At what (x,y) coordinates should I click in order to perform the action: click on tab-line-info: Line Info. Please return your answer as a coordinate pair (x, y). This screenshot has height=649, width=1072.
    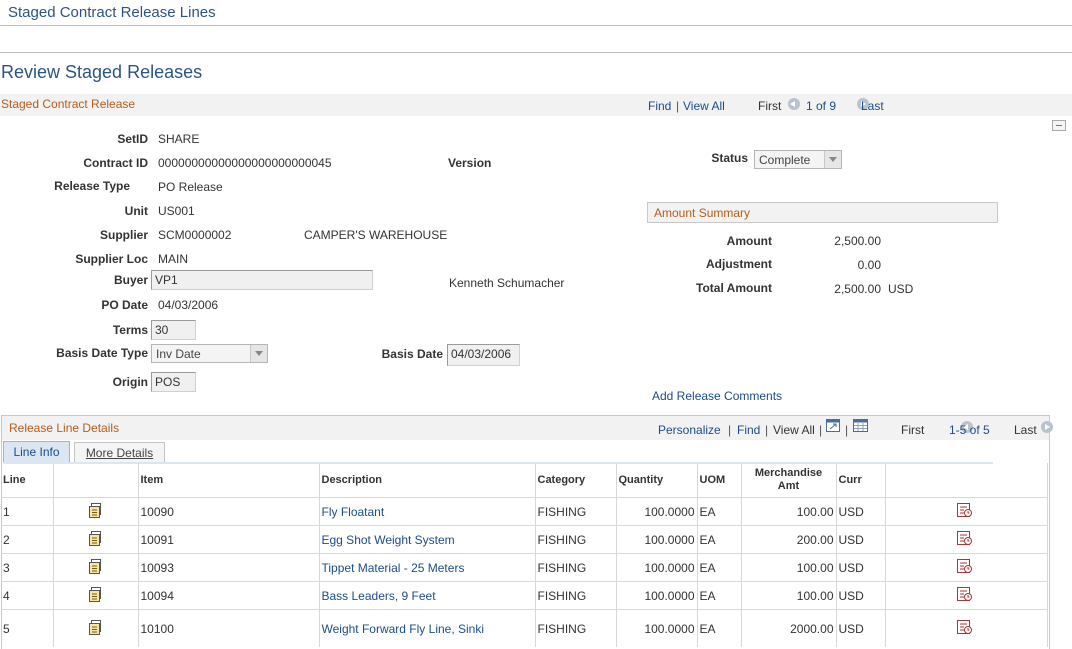
    Looking at the image, I should click on (36, 452).